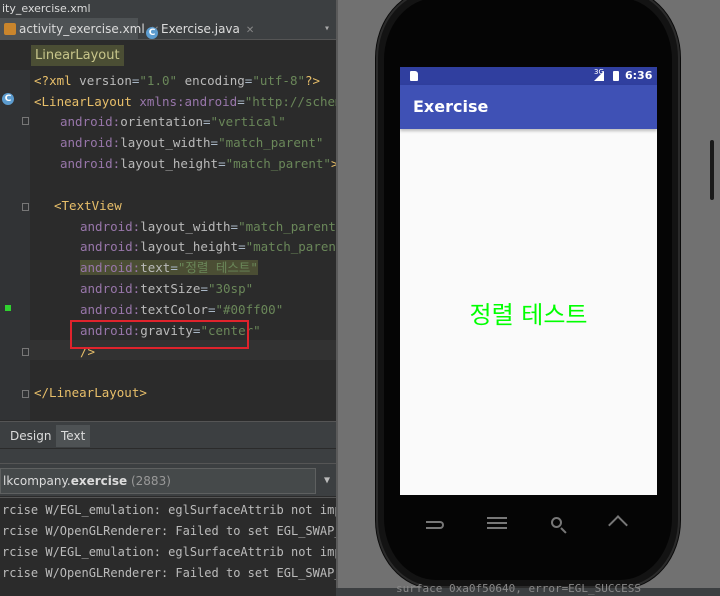  Describe the element at coordinates (177, 80) in the screenshot. I see `code-line-1: <?xml version="1.0" encoding="utf-8"?>` at that location.